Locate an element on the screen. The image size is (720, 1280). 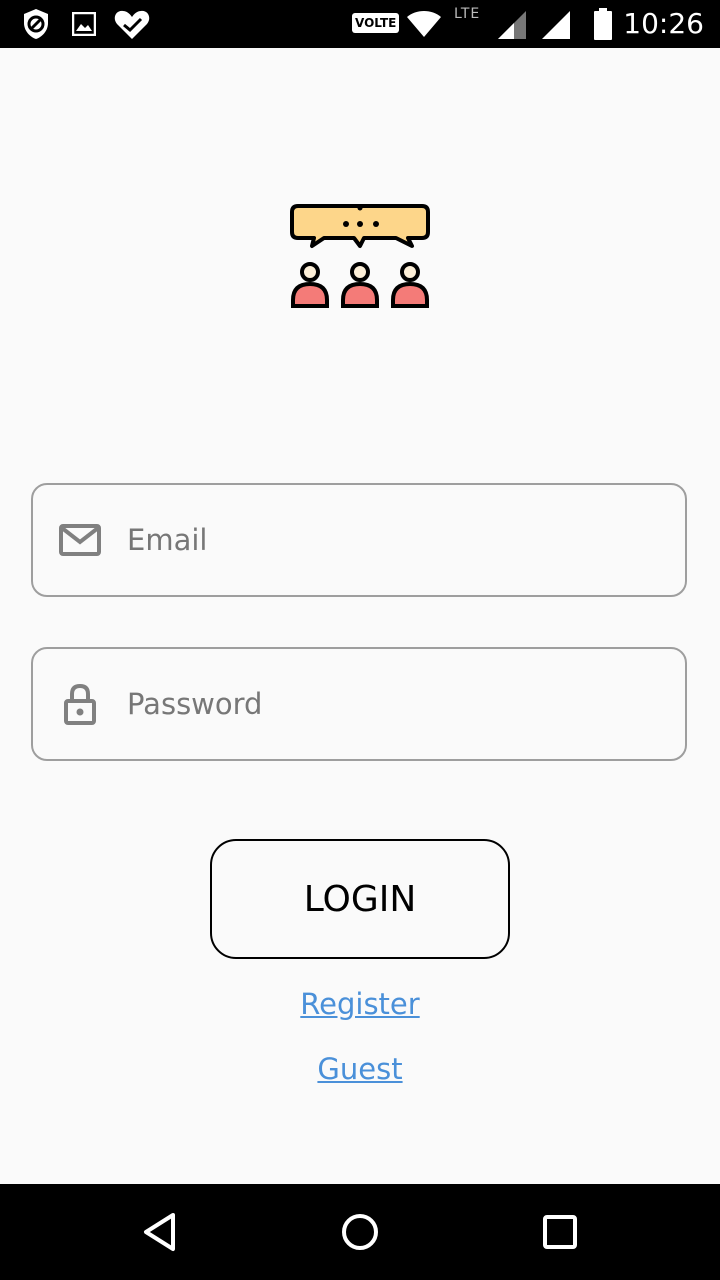
password-input is located at coordinates (397, 704).